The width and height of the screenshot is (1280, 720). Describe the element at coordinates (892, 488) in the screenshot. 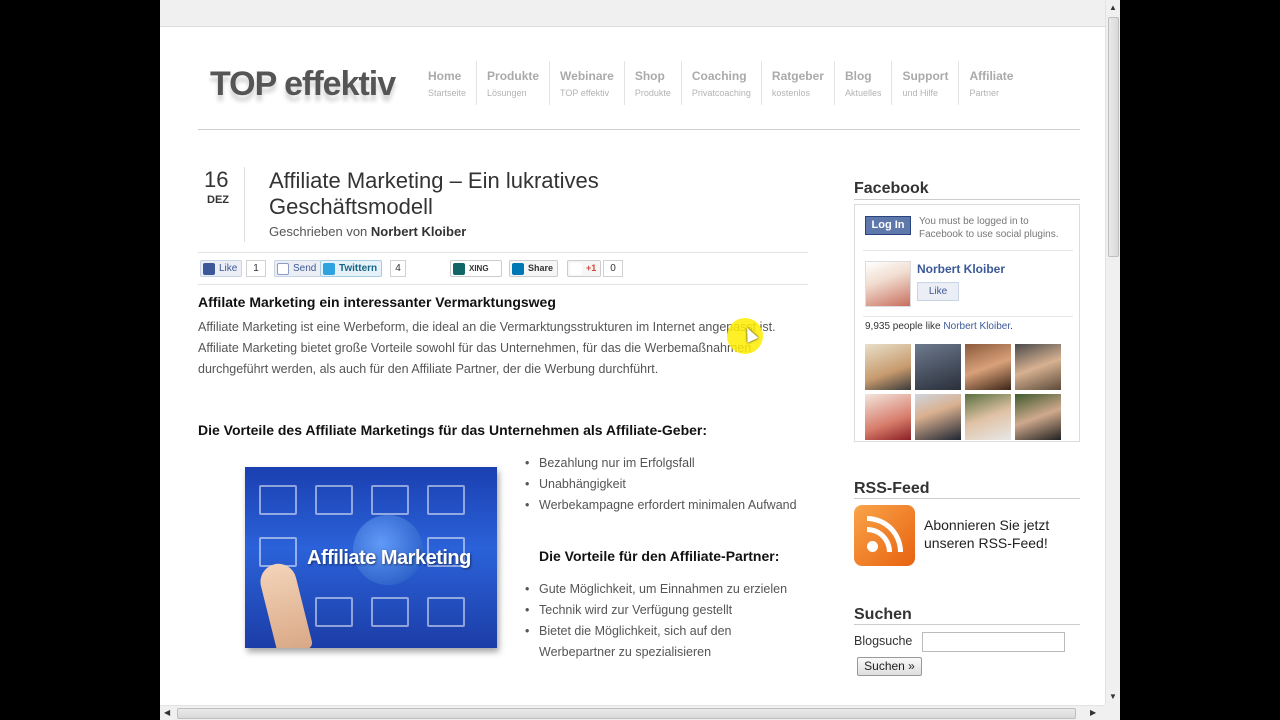

I see `rss-heading: RSS-Feed` at that location.